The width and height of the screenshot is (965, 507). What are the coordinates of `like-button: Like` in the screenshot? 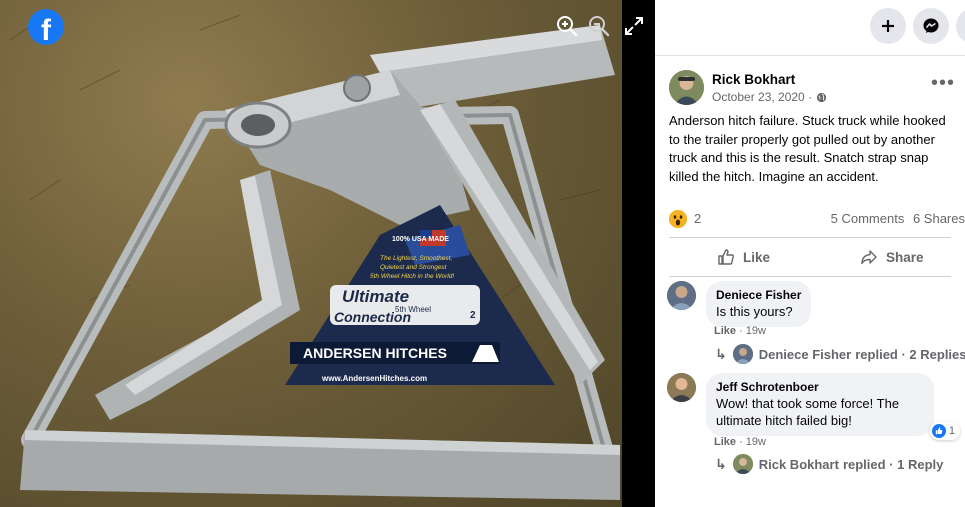 It's located at (743, 257).